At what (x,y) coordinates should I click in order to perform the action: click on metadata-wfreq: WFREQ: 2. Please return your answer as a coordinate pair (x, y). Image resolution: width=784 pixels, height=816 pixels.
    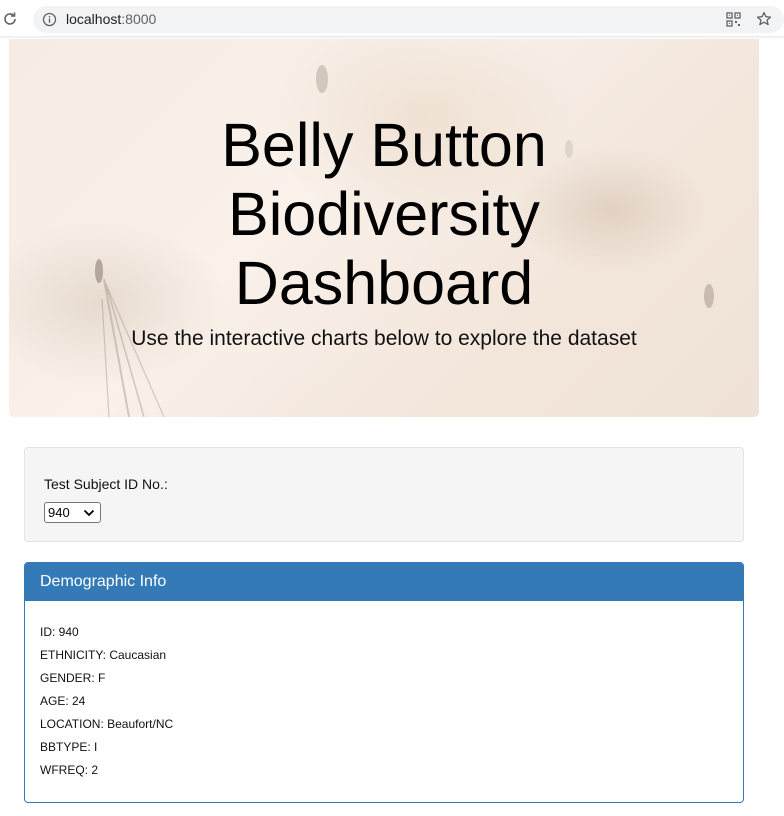
    Looking at the image, I should click on (69, 770).